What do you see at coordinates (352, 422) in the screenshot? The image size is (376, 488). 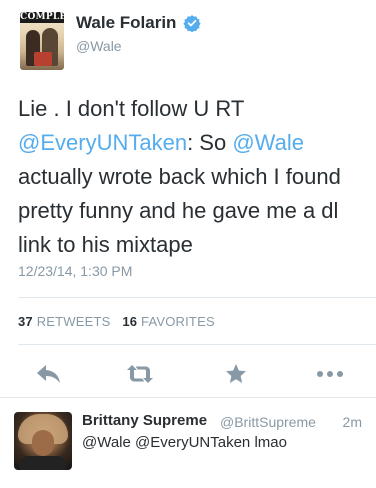 I see `reply-timestamp: 2m` at bounding box center [352, 422].